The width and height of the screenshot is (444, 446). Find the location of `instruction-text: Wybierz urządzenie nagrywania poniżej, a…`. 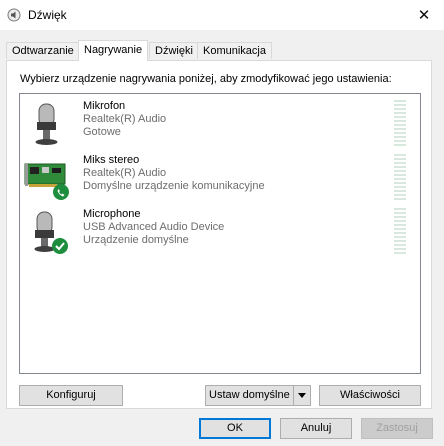

instruction-text: Wybierz urządzenie nagrywania poniżej, a… is located at coordinates (206, 79).